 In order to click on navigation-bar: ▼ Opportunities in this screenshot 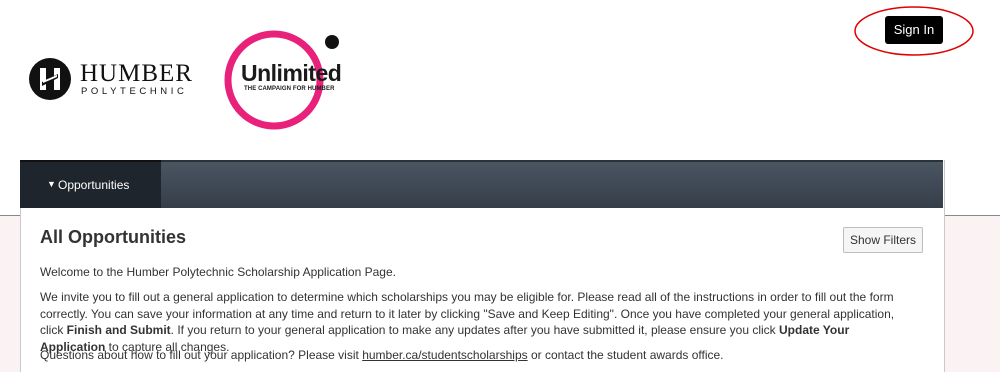, I will do `click(481, 184)`.